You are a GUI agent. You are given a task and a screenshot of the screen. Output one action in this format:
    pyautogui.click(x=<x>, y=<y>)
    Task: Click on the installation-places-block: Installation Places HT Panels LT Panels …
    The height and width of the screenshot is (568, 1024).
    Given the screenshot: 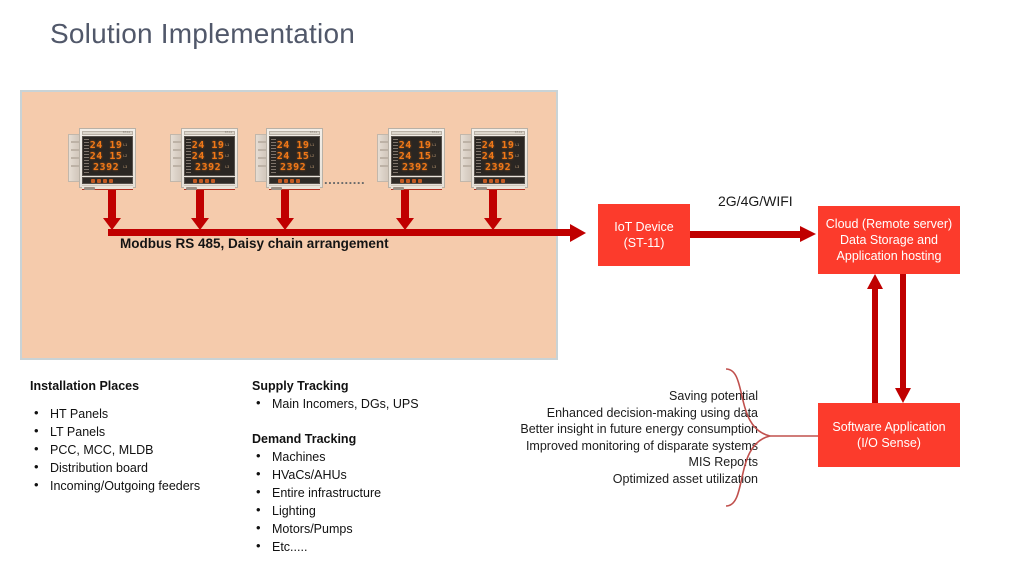 What is the action you would take?
    pyautogui.click(x=115, y=437)
    